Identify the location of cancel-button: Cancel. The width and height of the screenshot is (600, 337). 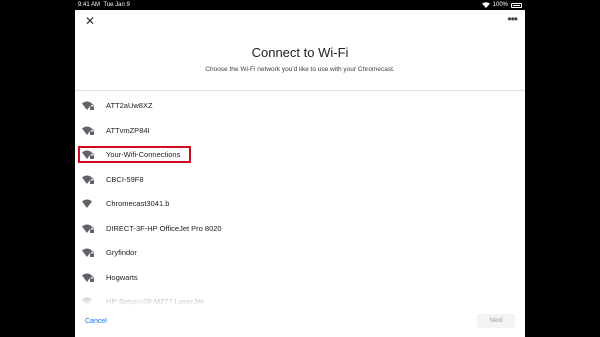
(96, 321).